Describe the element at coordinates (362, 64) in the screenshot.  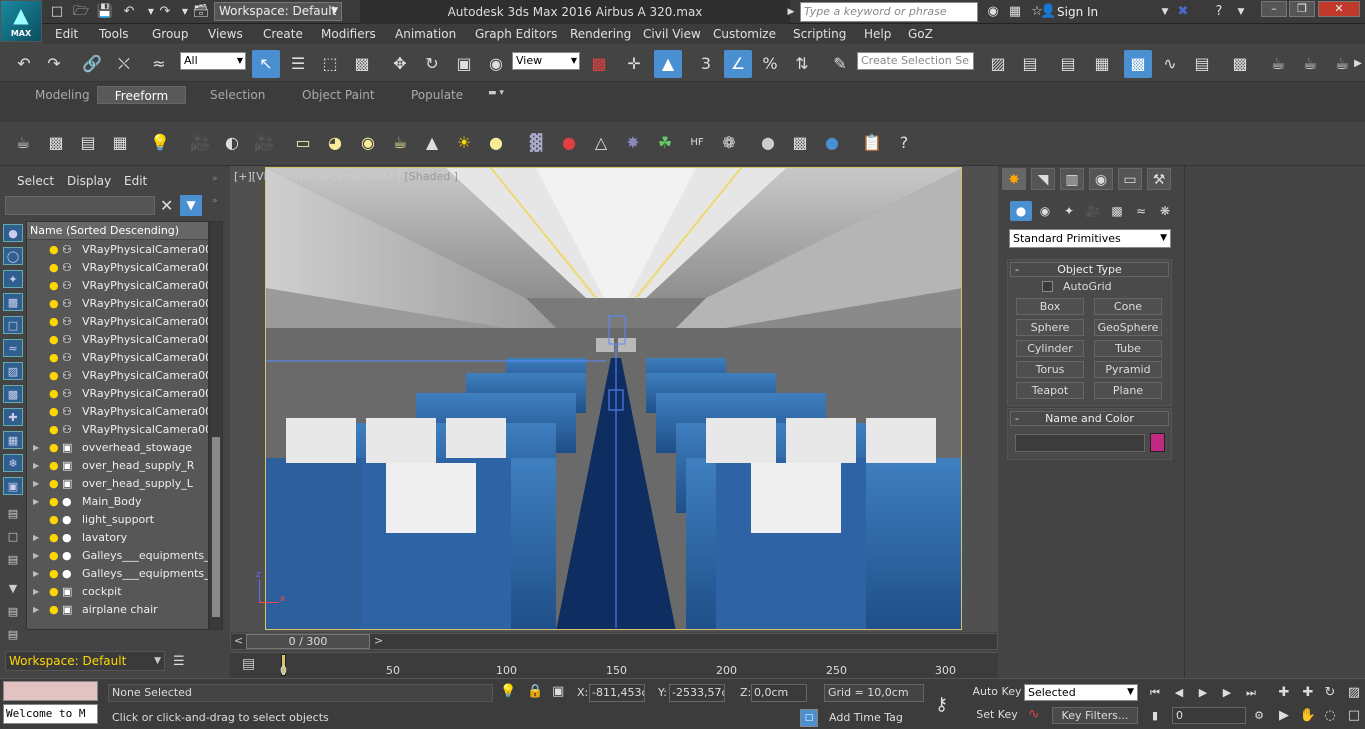
I see `window-crossing-icon: ▩` at that location.